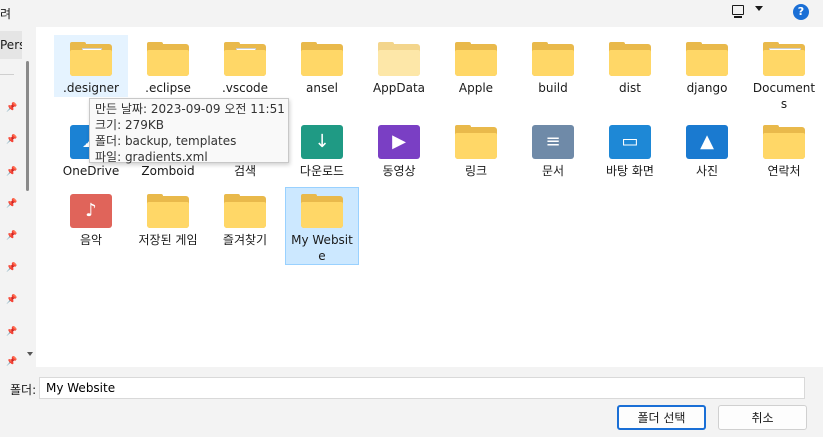 The height and width of the screenshot is (437, 823). Describe the element at coordinates (630, 171) in the screenshot. I see `folder-item-label: 바탕 화면` at that location.